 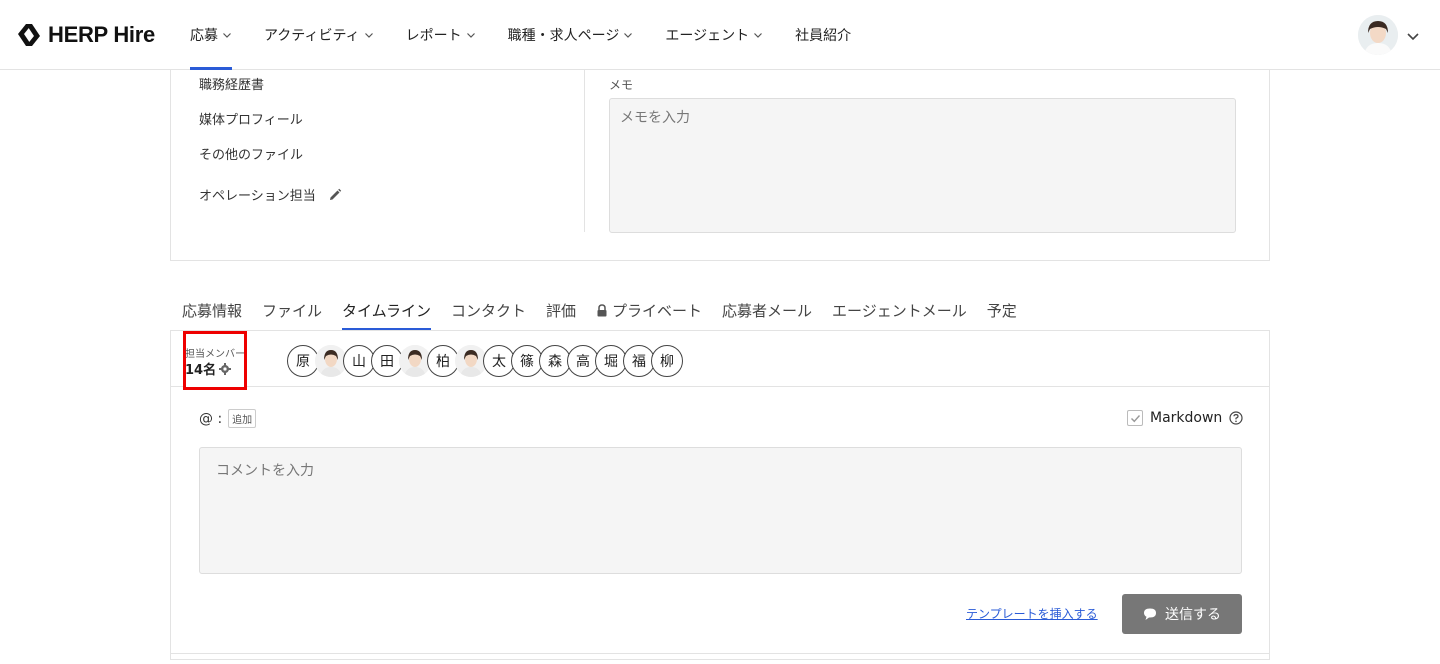 I want to click on tab-label: プライベート, so click(x=657, y=310).